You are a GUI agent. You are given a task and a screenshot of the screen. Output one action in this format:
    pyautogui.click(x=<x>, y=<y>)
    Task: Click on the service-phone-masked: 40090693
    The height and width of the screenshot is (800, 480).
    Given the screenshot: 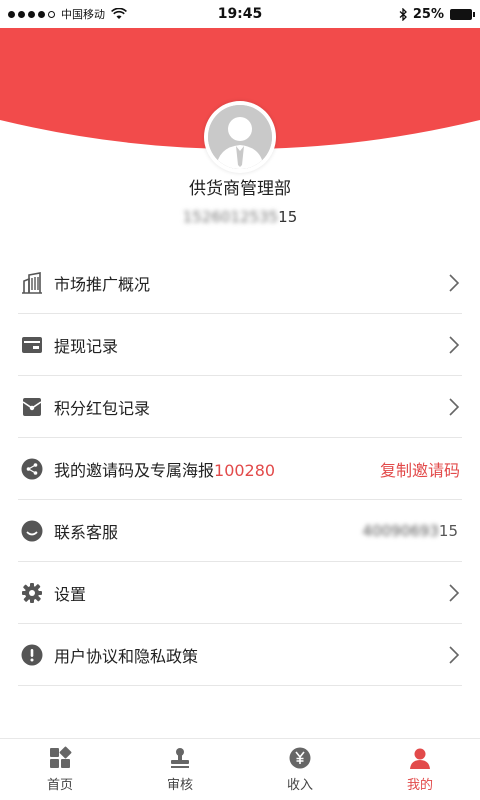 What is the action you would take?
    pyautogui.click(x=400, y=530)
    